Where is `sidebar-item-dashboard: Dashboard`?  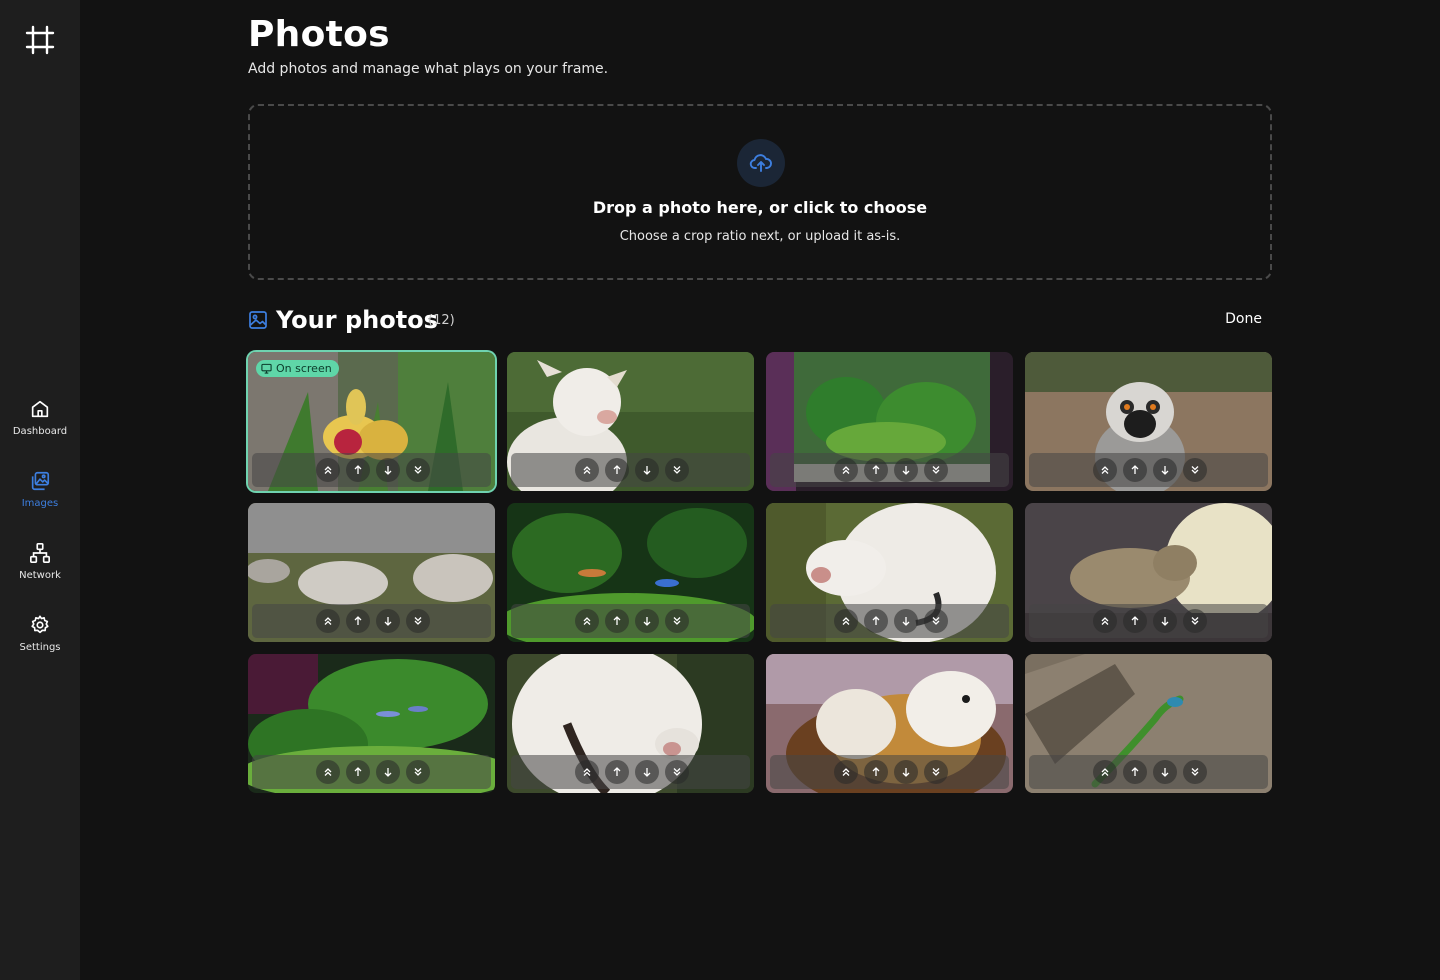 sidebar-item-dashboard: Dashboard is located at coordinates (40, 430).